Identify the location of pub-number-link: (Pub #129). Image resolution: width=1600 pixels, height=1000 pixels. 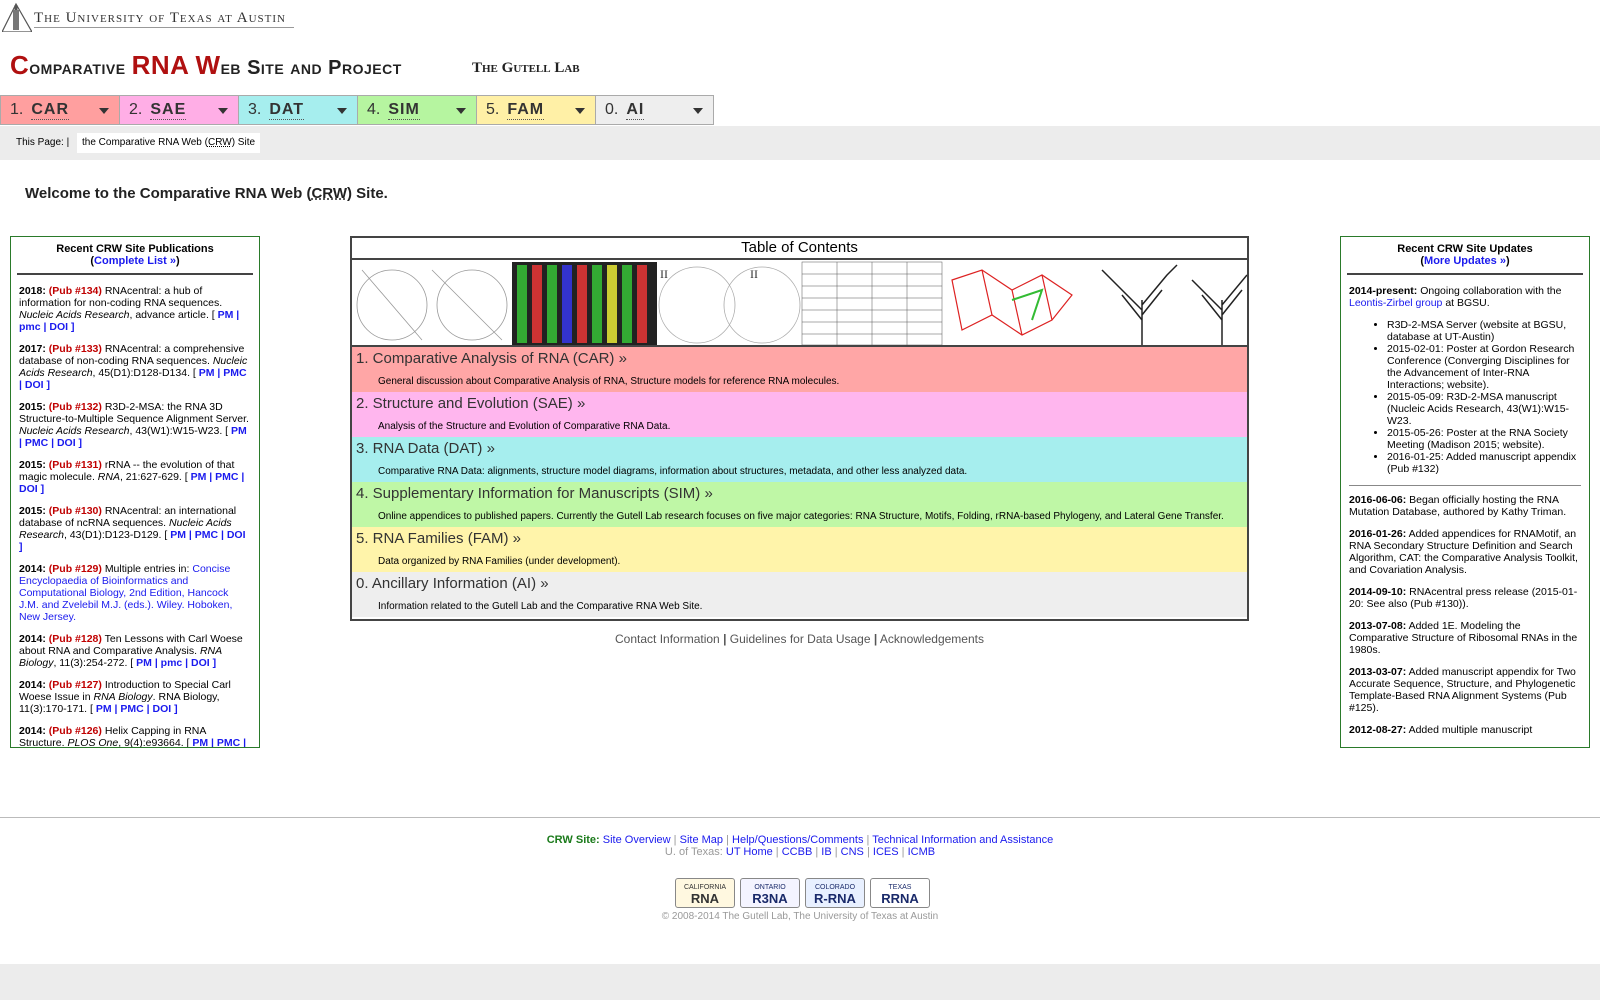
(75, 569).